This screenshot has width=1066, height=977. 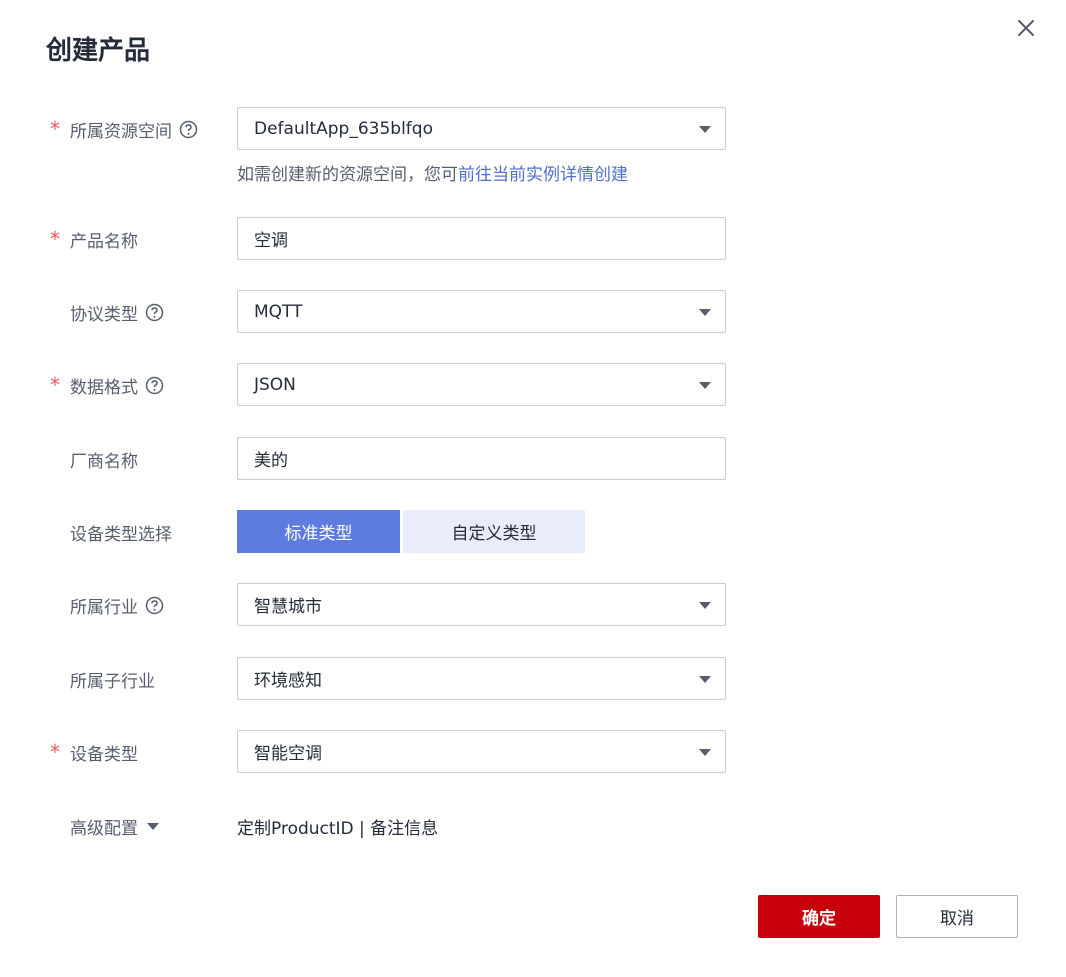 I want to click on manufacturer-input: 美的, so click(x=481, y=458).